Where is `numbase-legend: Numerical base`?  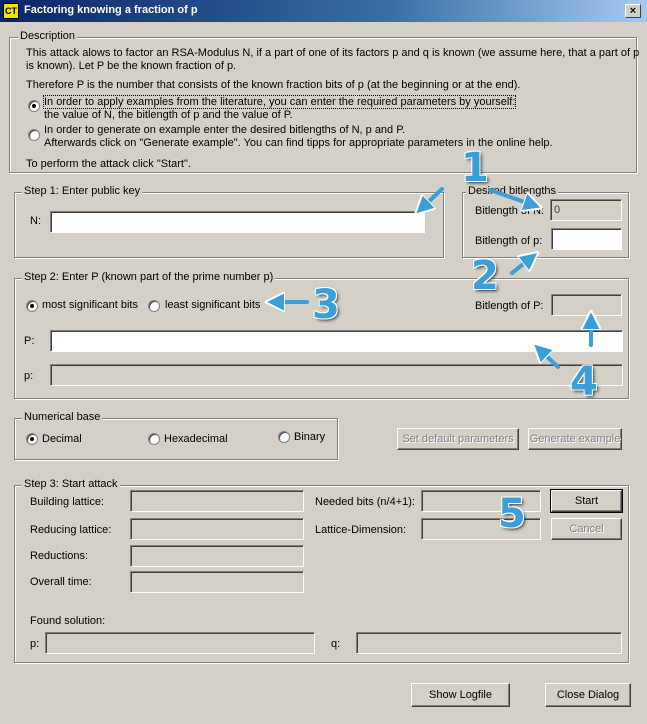
numbase-legend: Numerical base is located at coordinates (62, 417).